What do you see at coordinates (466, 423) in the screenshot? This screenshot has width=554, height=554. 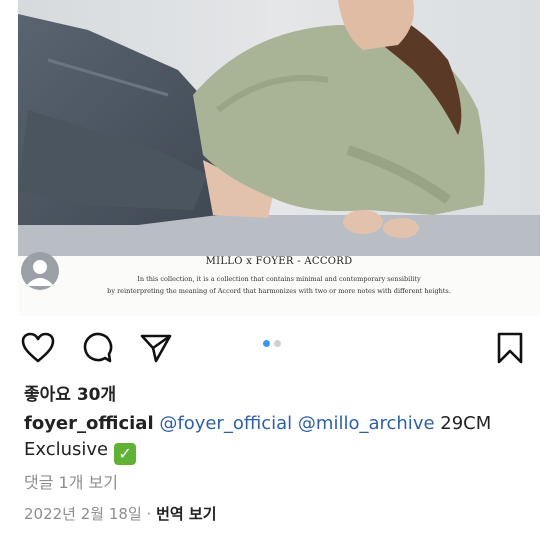 I see `caption-text: 29CM` at bounding box center [466, 423].